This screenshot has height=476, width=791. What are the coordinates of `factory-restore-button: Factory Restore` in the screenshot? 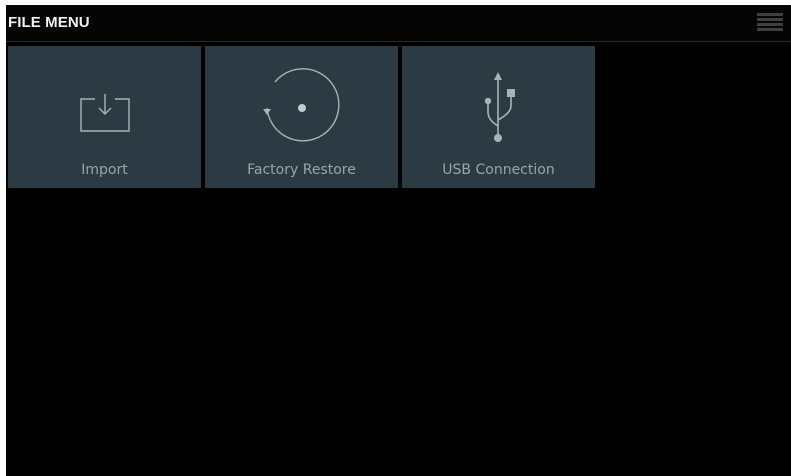 It's located at (301, 117).